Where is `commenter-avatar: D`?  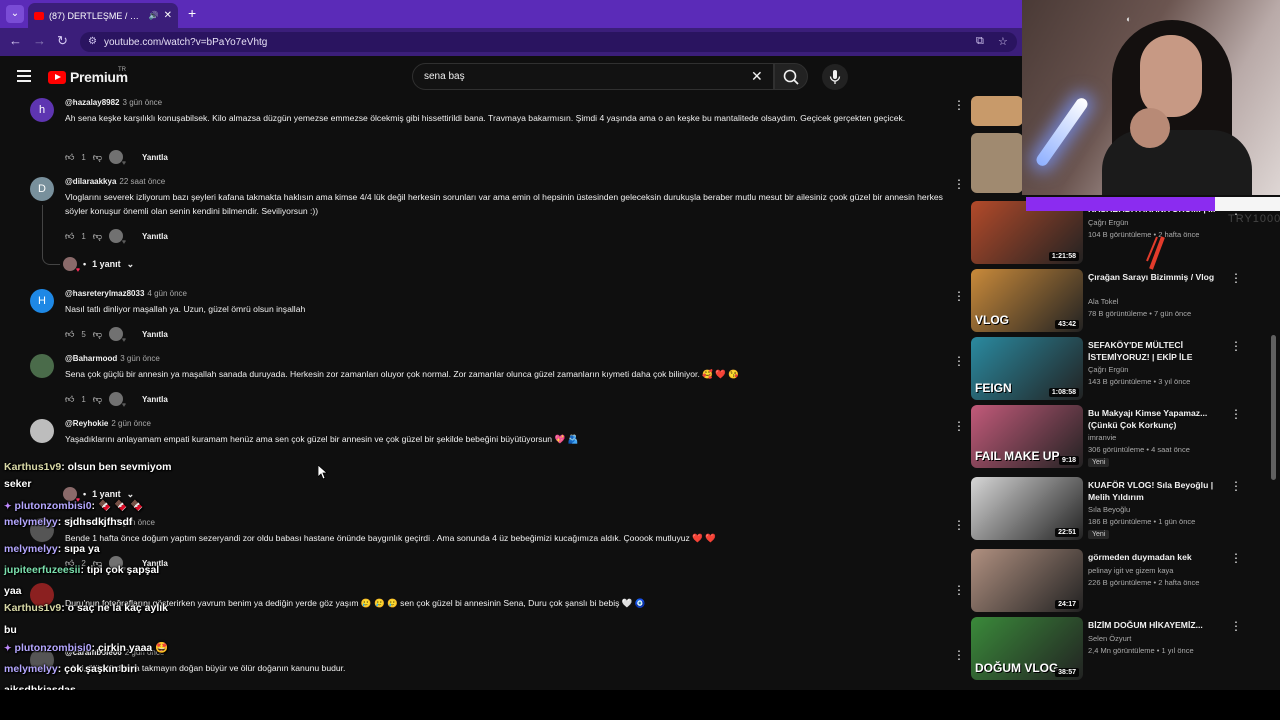 commenter-avatar: D is located at coordinates (42, 189).